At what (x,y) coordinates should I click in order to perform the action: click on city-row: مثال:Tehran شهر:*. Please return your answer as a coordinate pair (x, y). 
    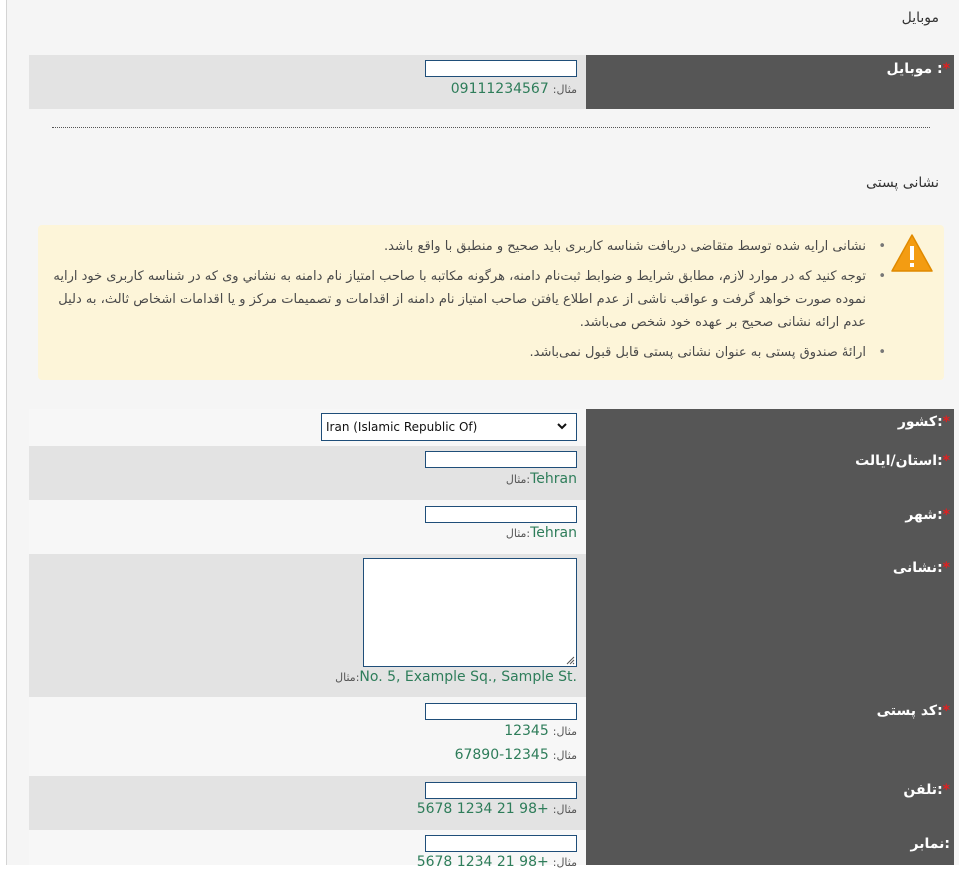
    Looking at the image, I should click on (491, 527).